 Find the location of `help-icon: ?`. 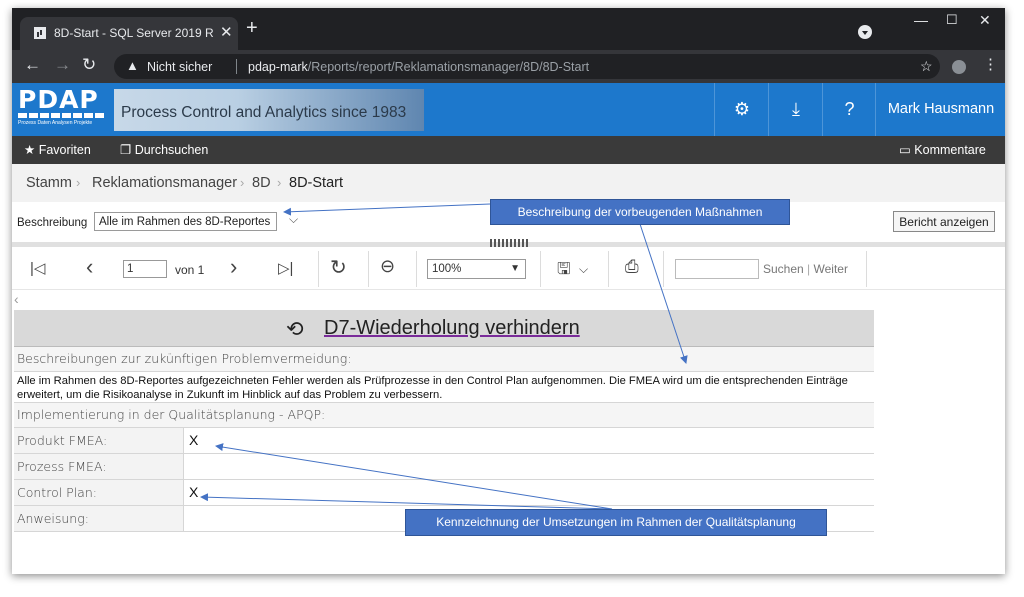

help-icon: ? is located at coordinates (849, 109).